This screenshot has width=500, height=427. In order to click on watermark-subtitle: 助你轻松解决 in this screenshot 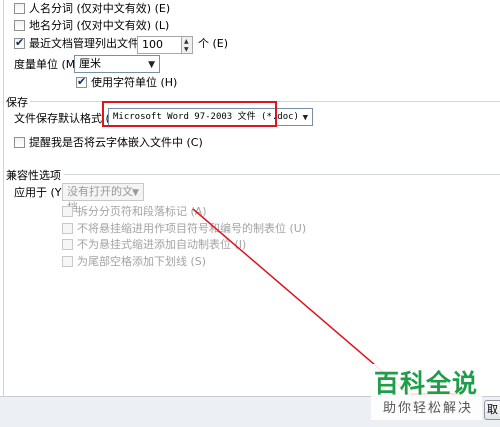, I will do `click(428, 408)`.